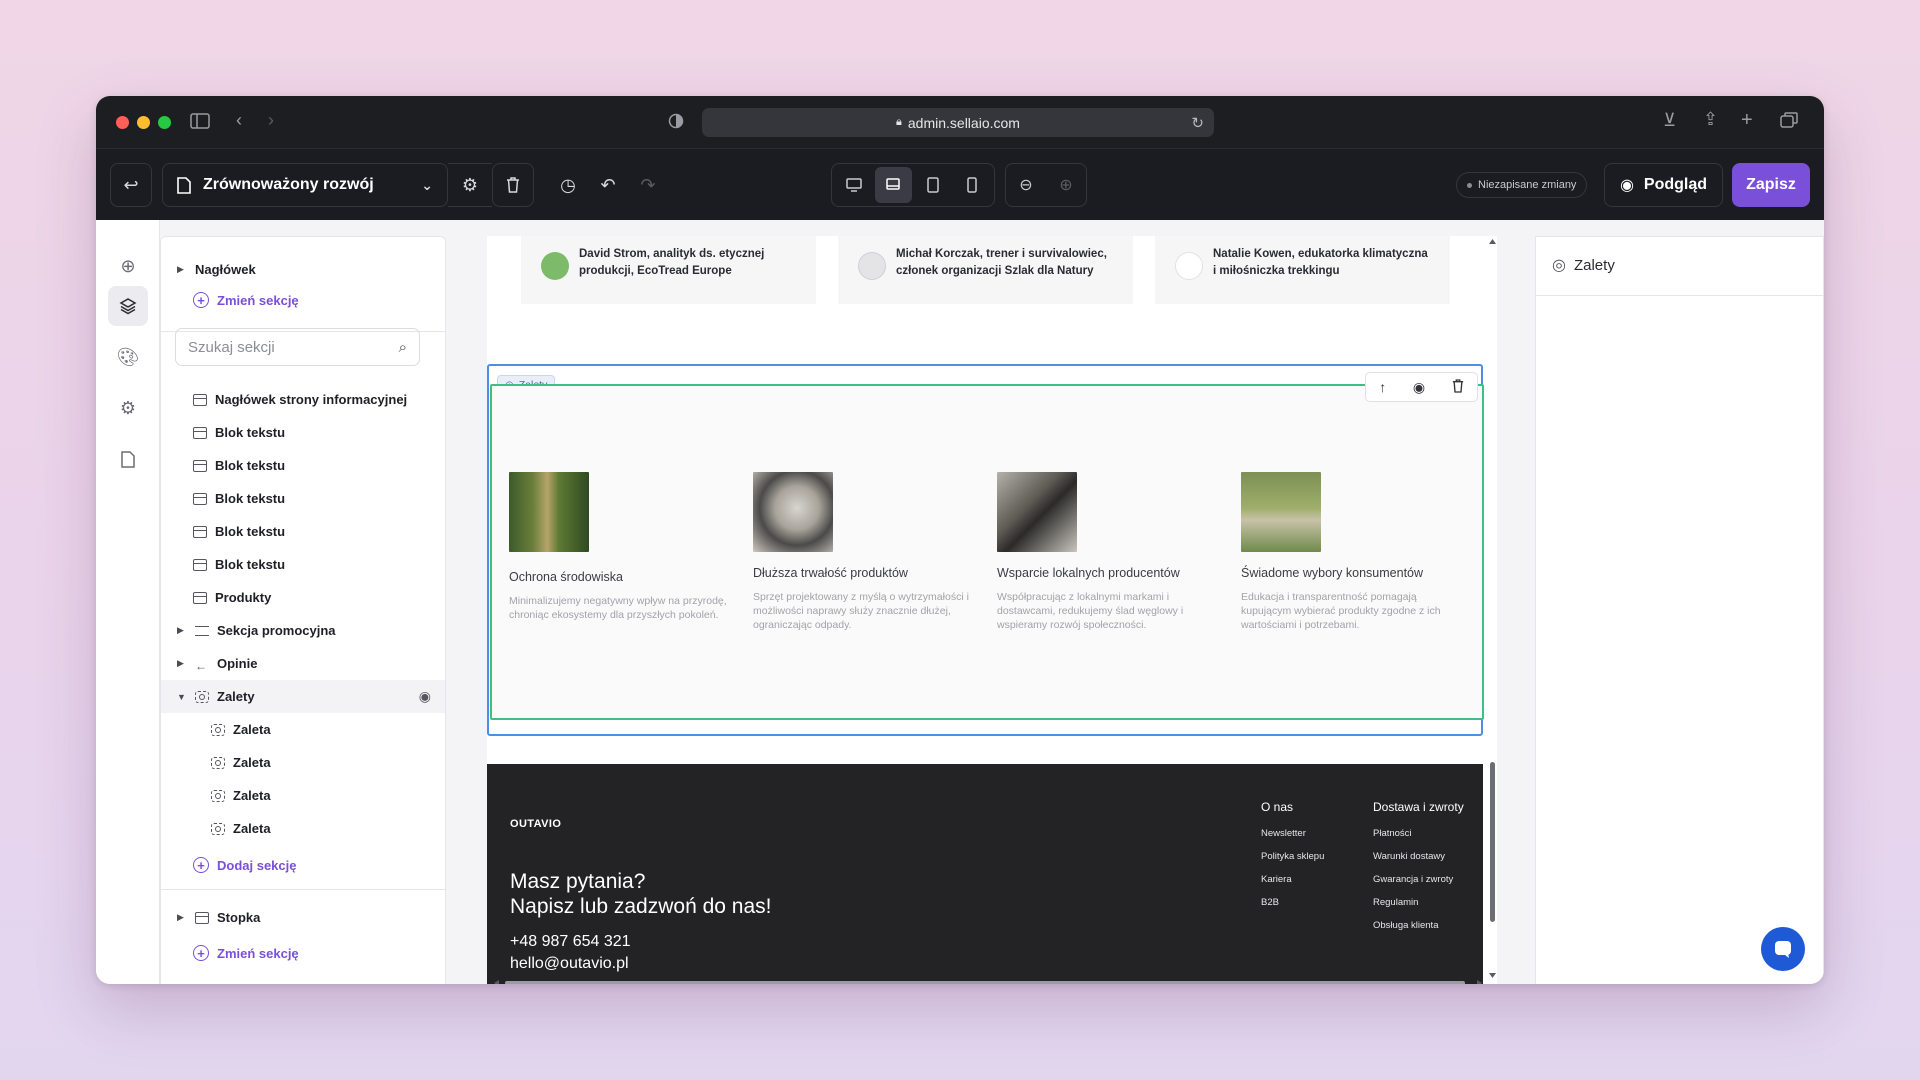 Image resolution: width=1920 pixels, height=1080 pixels. Describe the element at coordinates (1783, 949) in the screenshot. I see `chat-support-button` at that location.